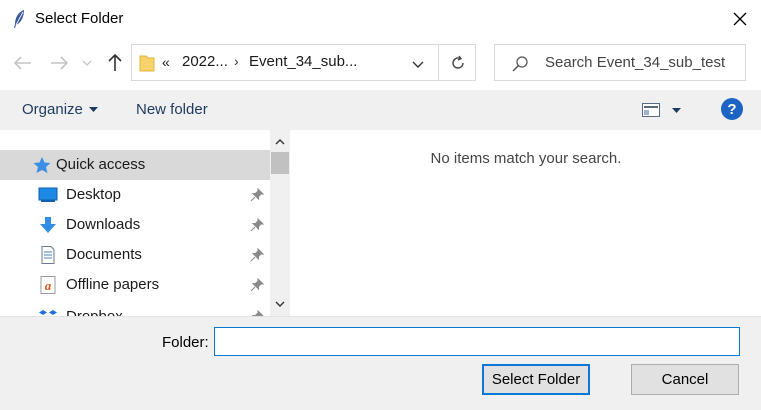 The height and width of the screenshot is (410, 761). Describe the element at coordinates (104, 254) in the screenshot. I see `sidebar-item-label: Documents` at that location.